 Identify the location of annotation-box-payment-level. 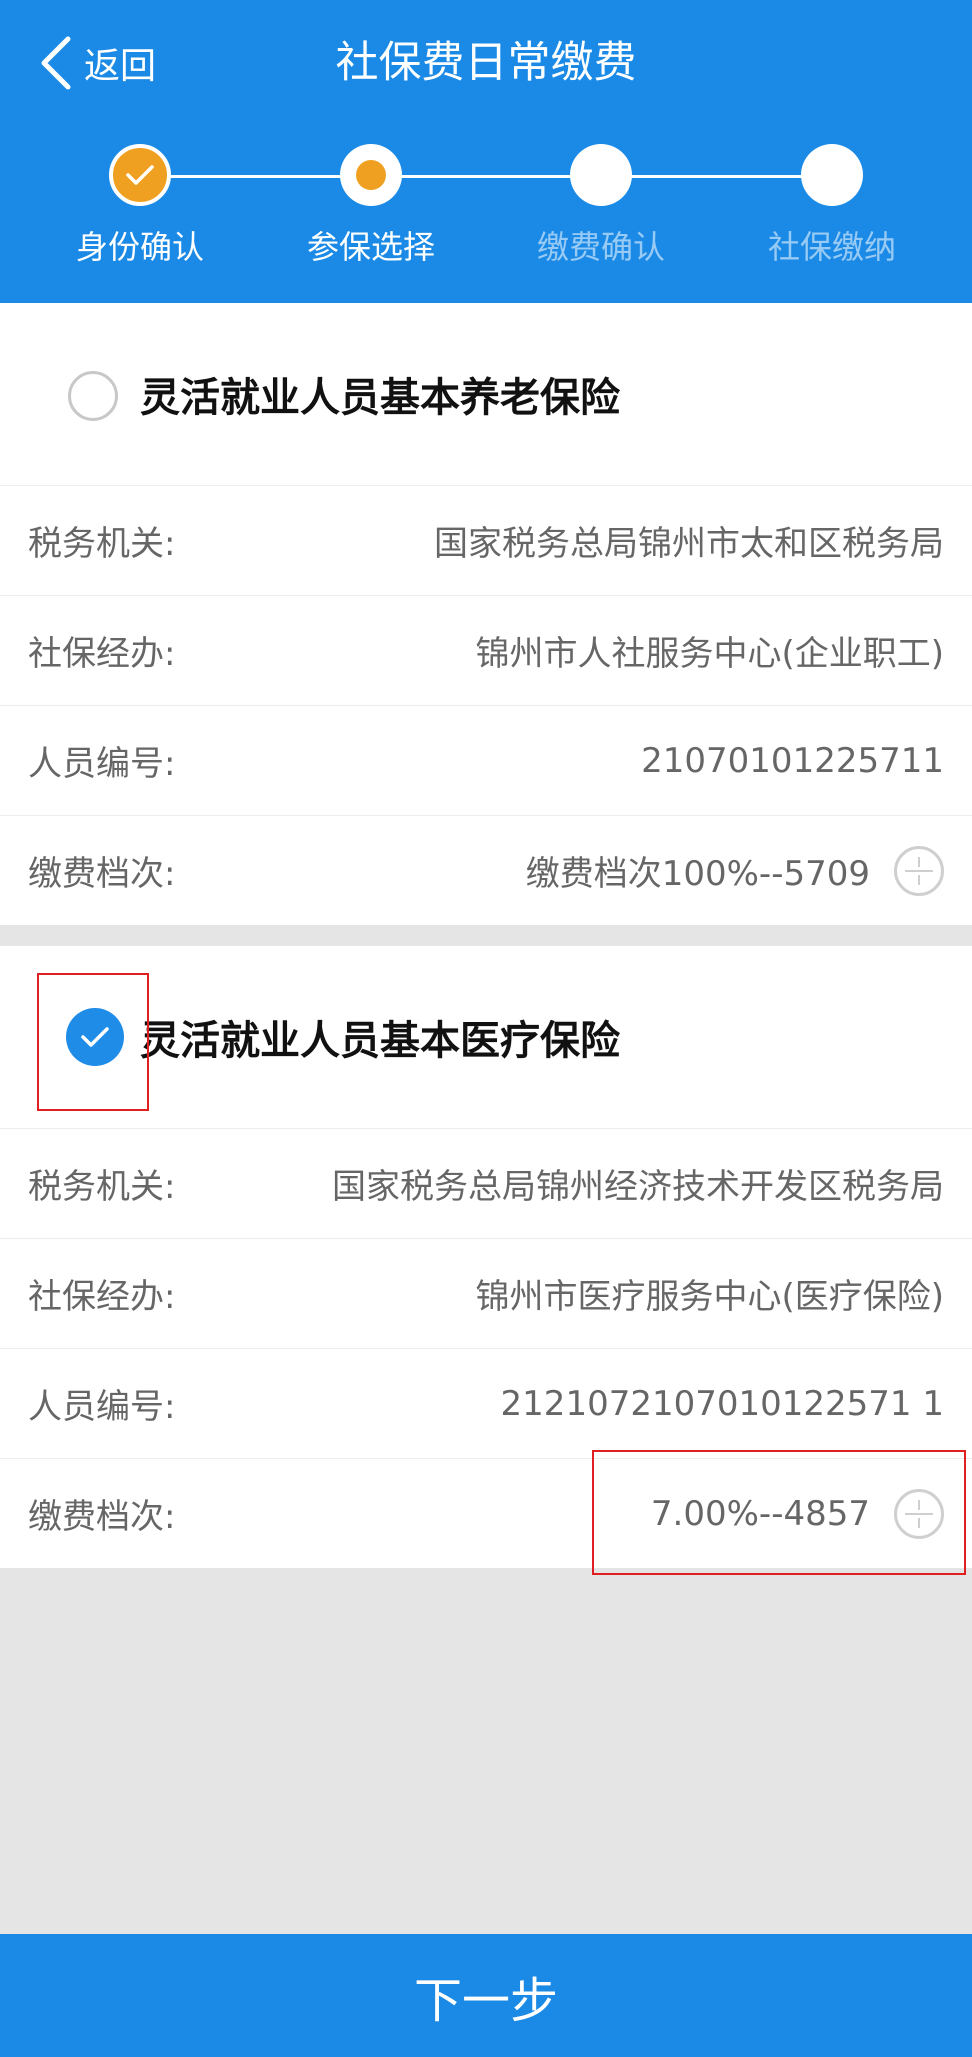
(779, 1512).